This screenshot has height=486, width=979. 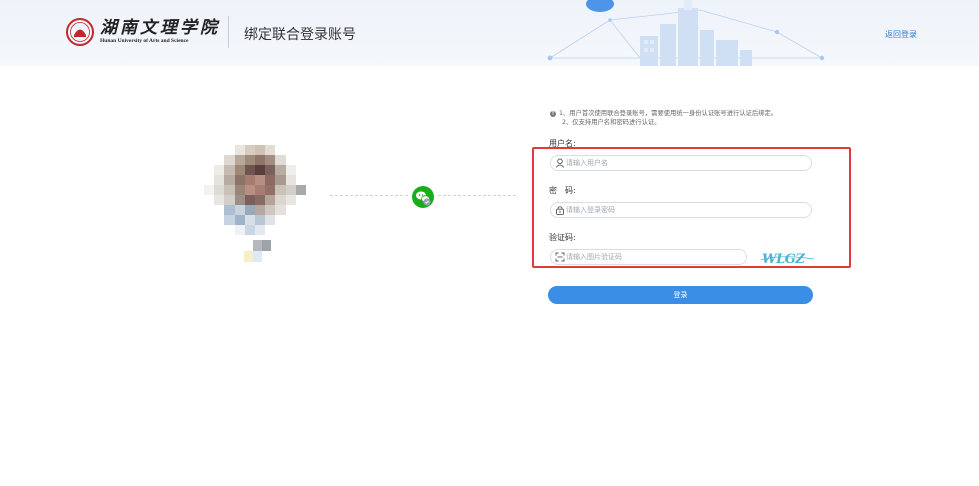 What do you see at coordinates (680, 295) in the screenshot?
I see `login-button: 登录` at bounding box center [680, 295].